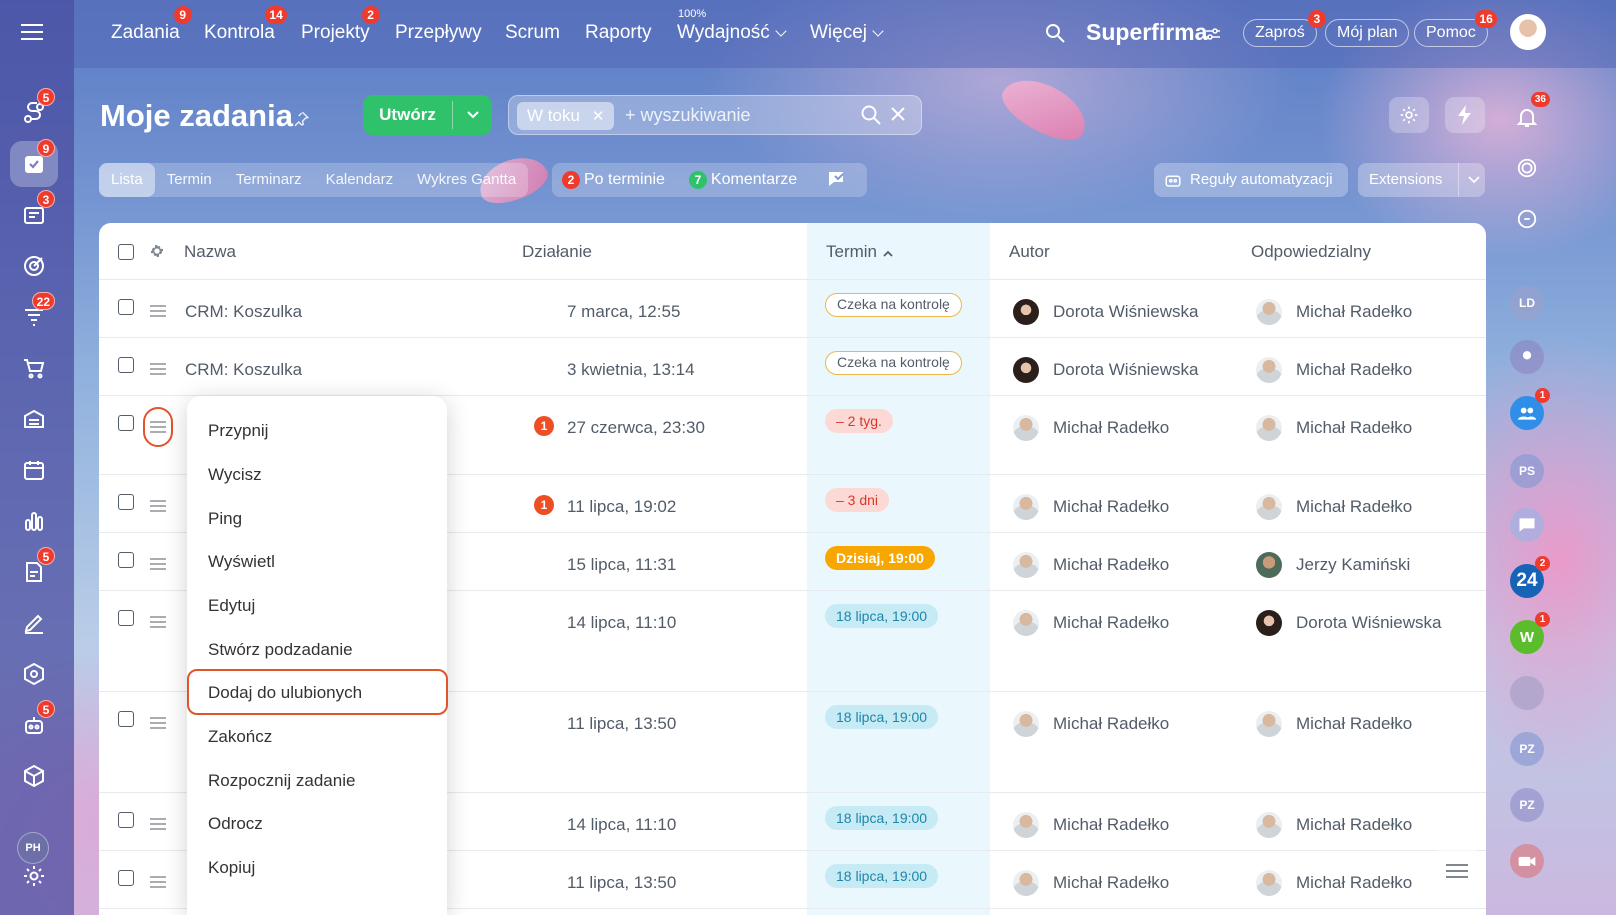 This screenshot has height=915, width=1616. I want to click on nav-scrum: Scrum, so click(532, 33).